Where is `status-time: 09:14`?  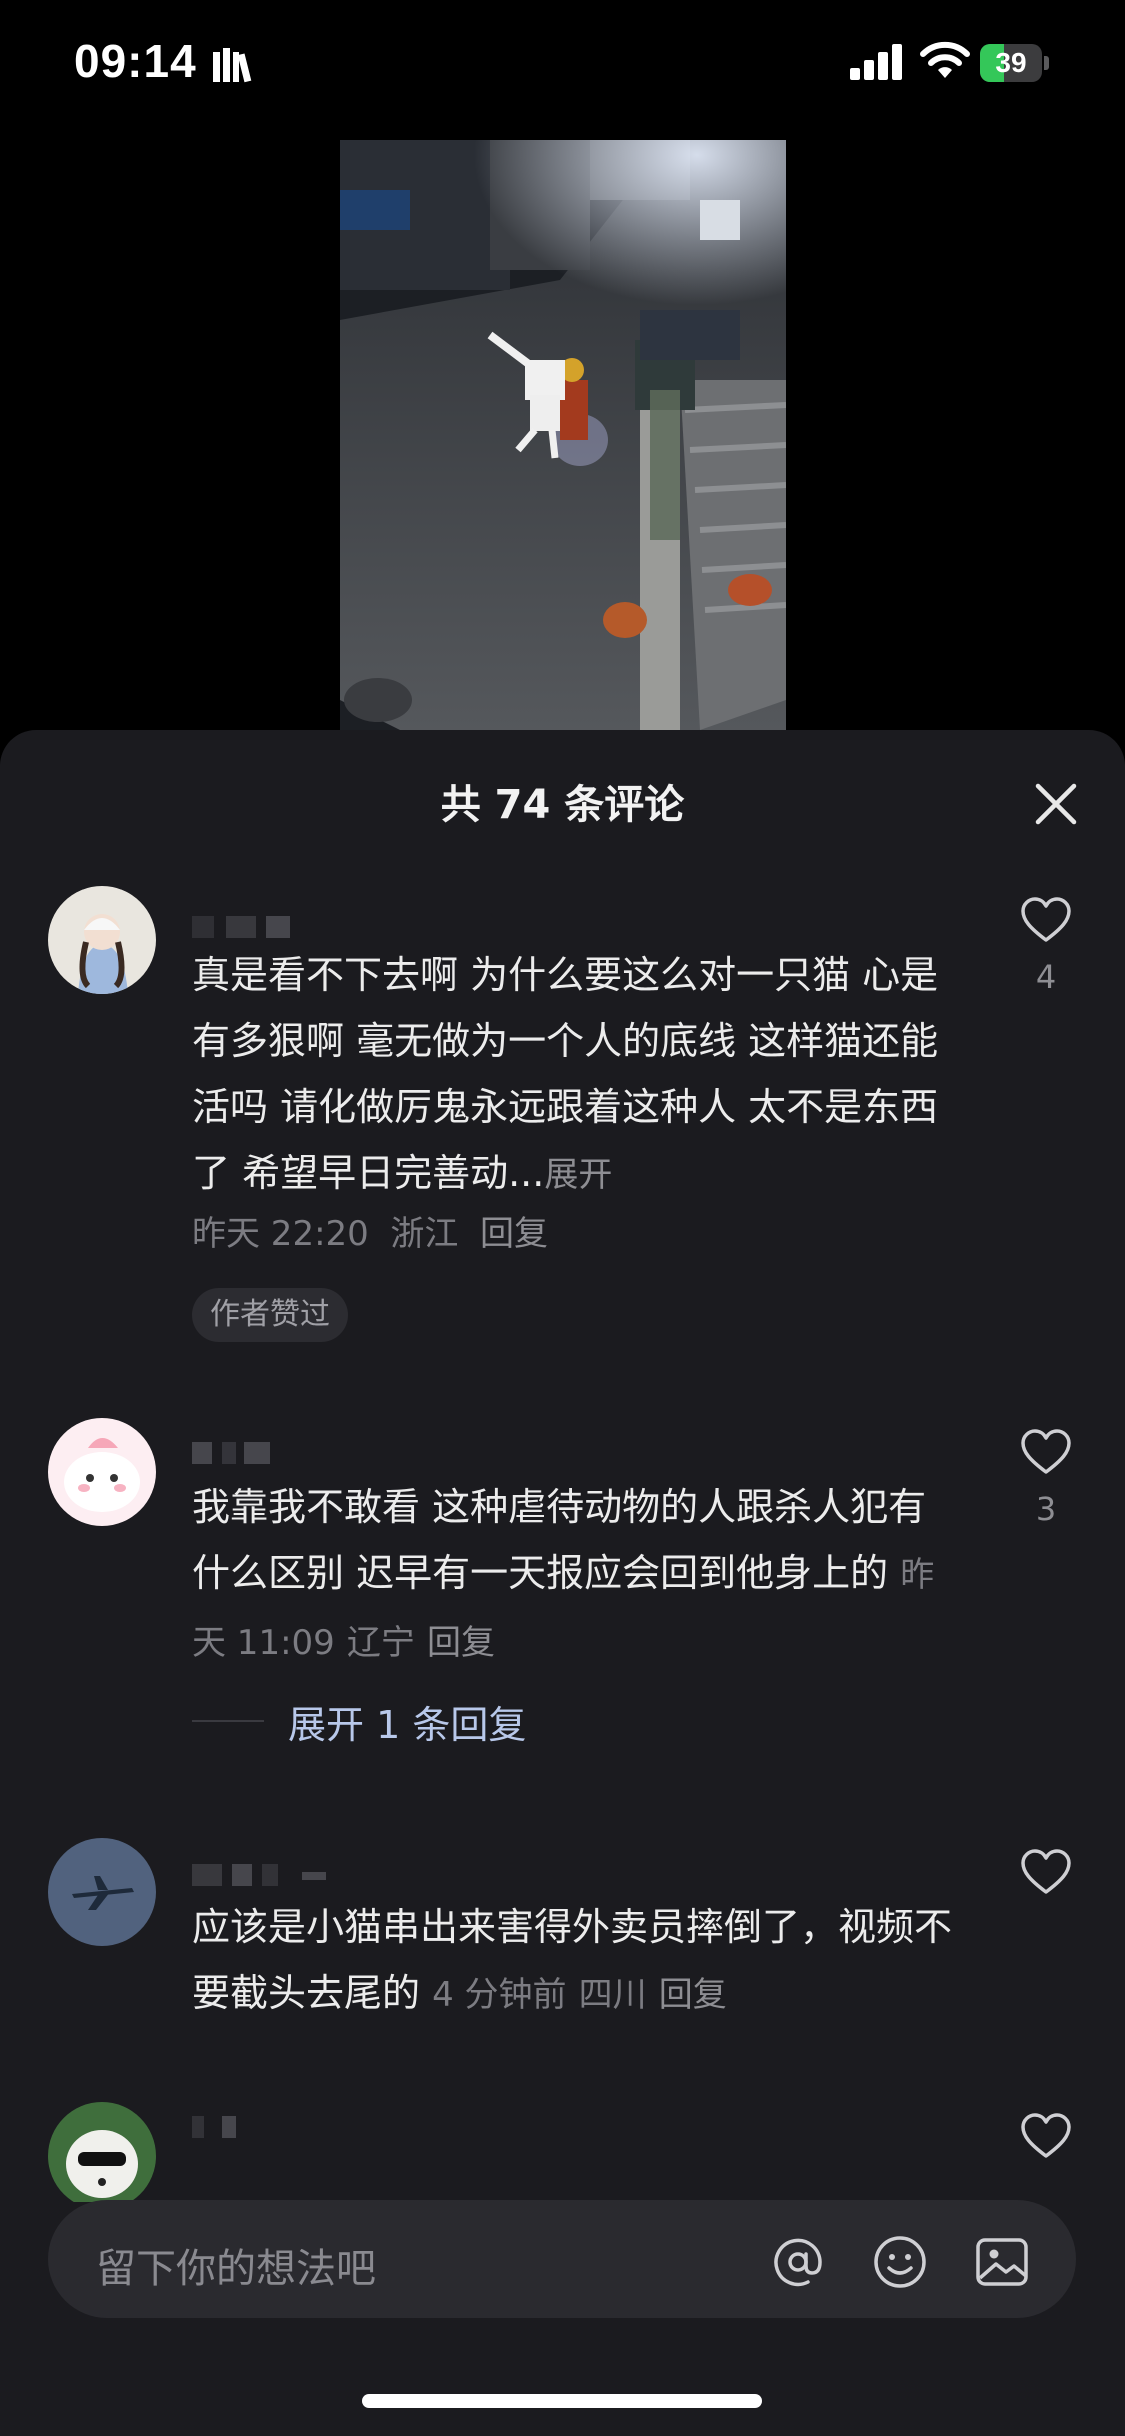 status-time: 09:14 is located at coordinates (135, 61).